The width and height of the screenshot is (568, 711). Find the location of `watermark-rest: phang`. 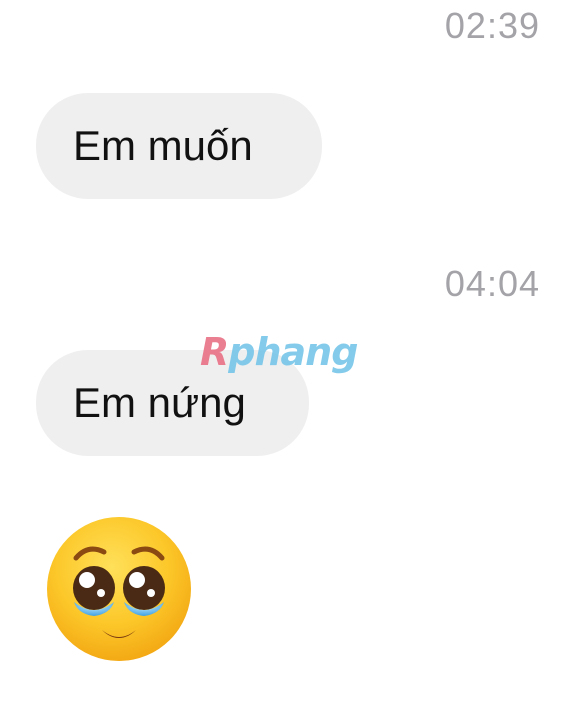

watermark-rest: phang is located at coordinates (293, 352).